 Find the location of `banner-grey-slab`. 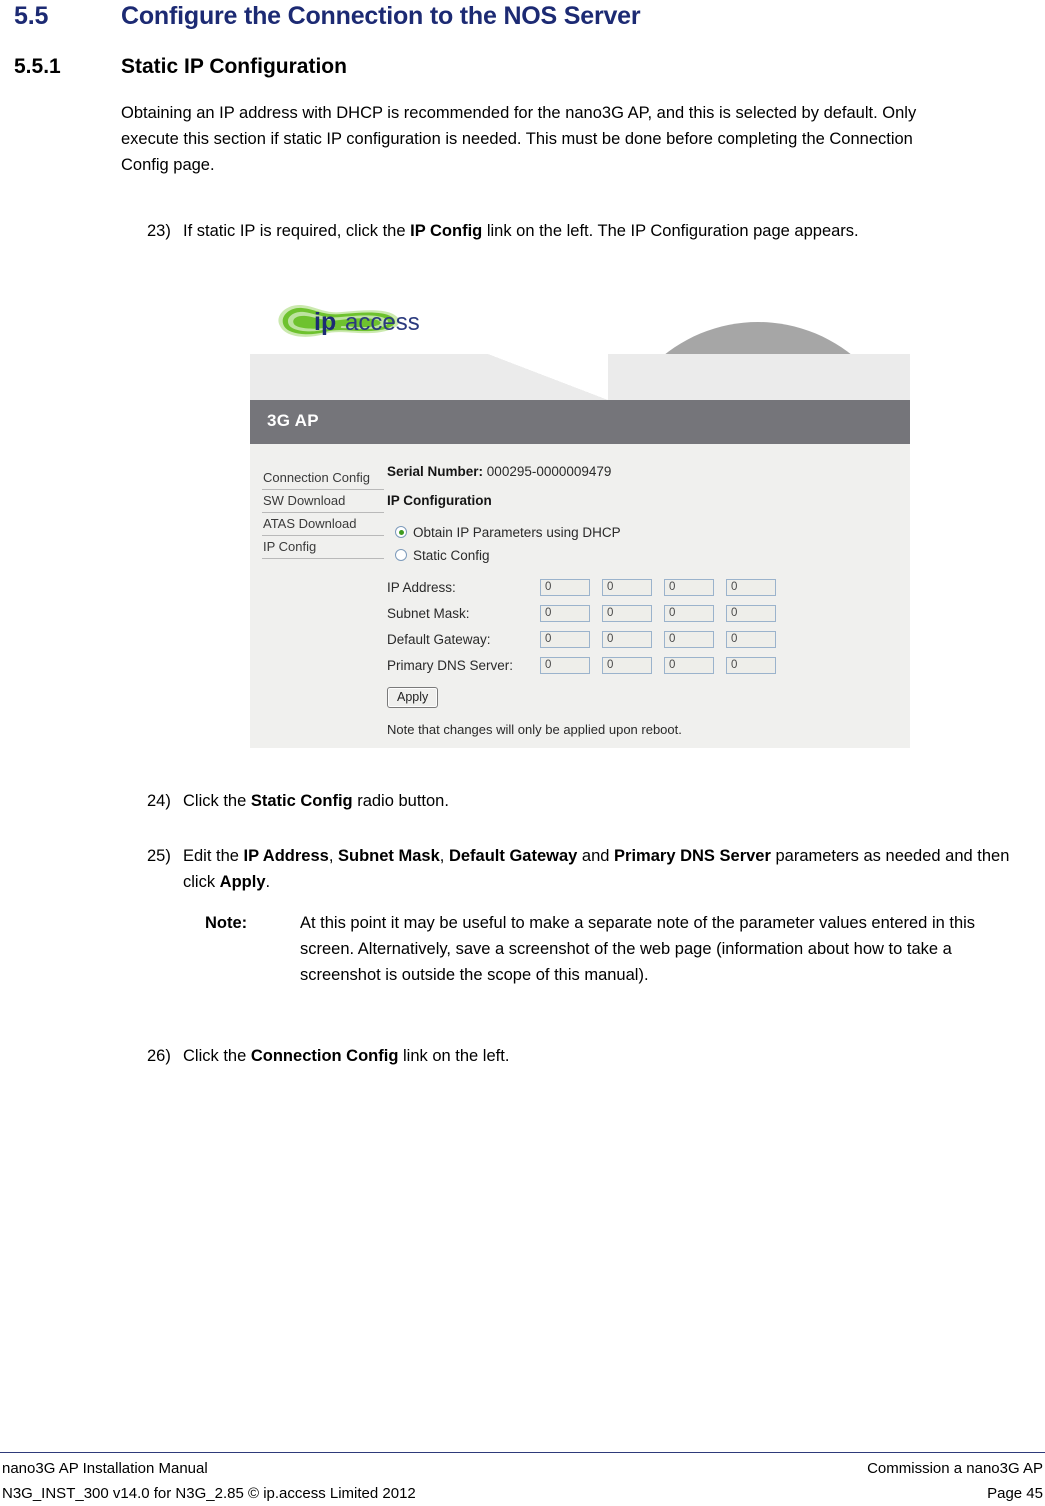

banner-grey-slab is located at coordinates (580, 377).